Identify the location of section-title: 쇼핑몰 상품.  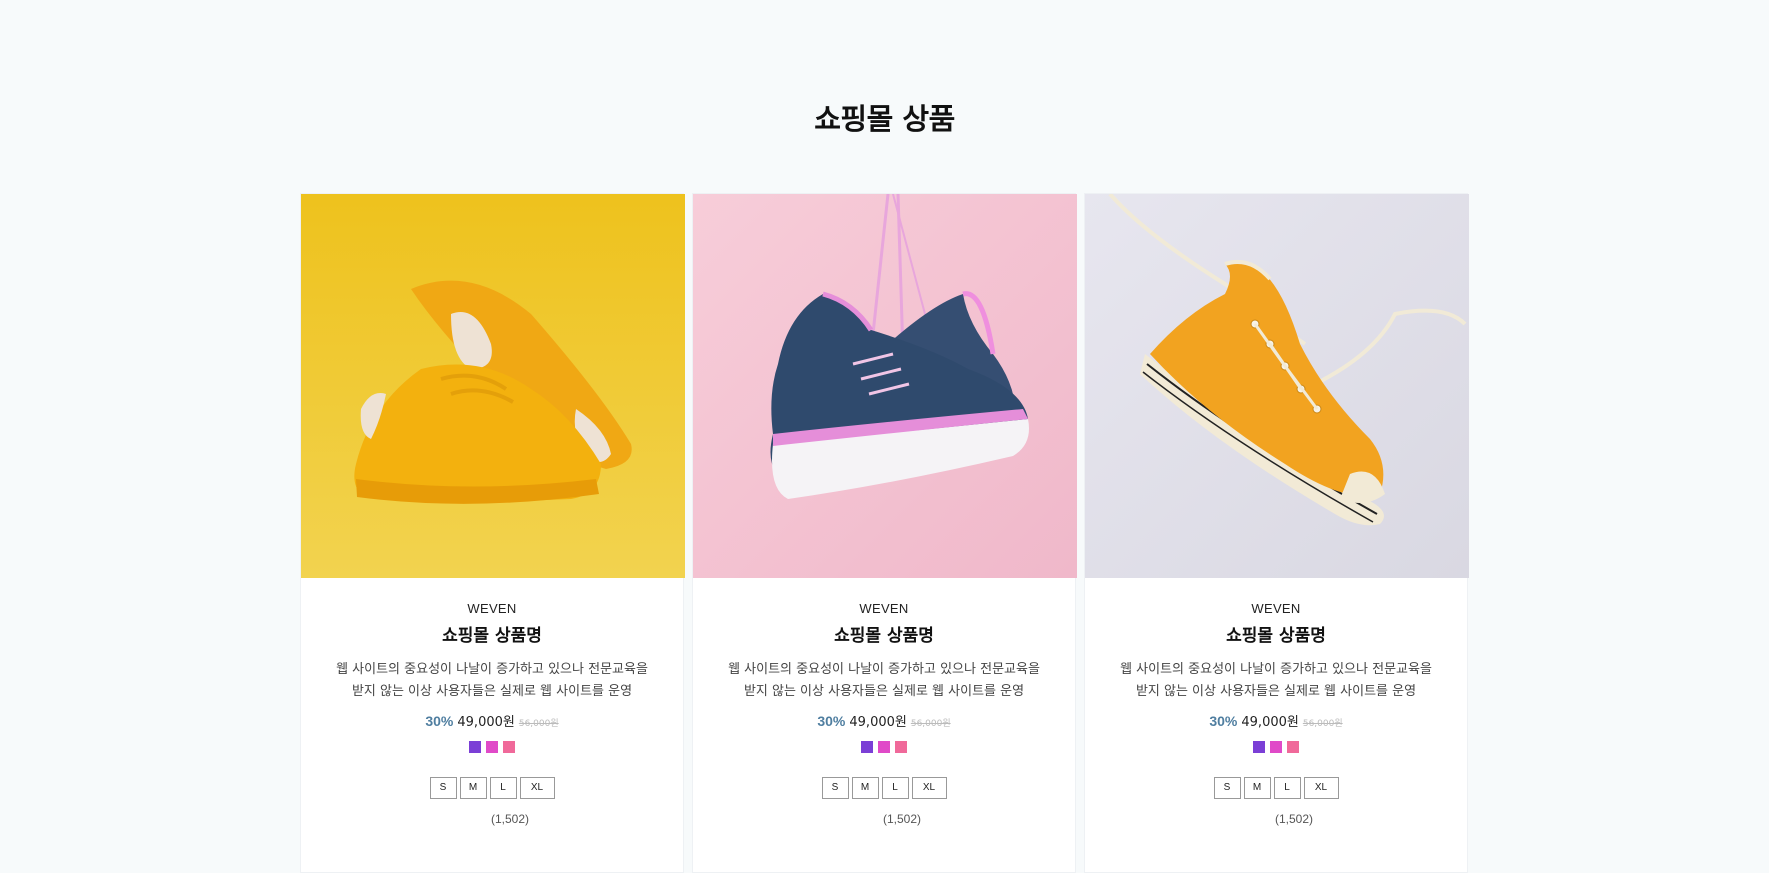
(884, 119).